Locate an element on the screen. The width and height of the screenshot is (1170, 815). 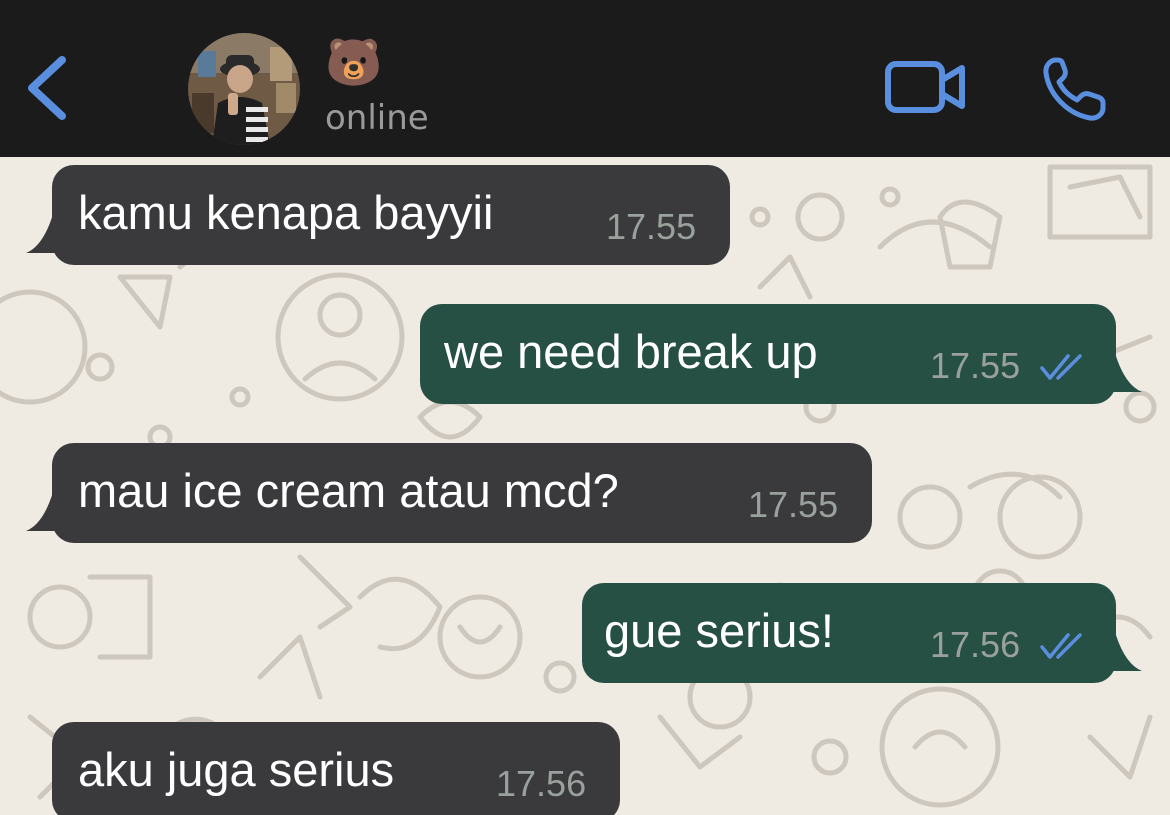
message-bubble-incoming: mau ice cream atau mcd? 17.55 is located at coordinates (449, 493).